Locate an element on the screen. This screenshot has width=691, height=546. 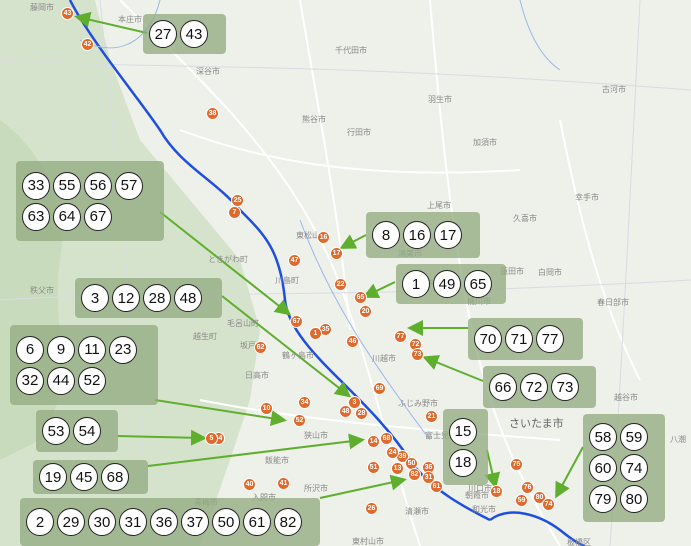
map-marker: 26 is located at coordinates (371, 508).